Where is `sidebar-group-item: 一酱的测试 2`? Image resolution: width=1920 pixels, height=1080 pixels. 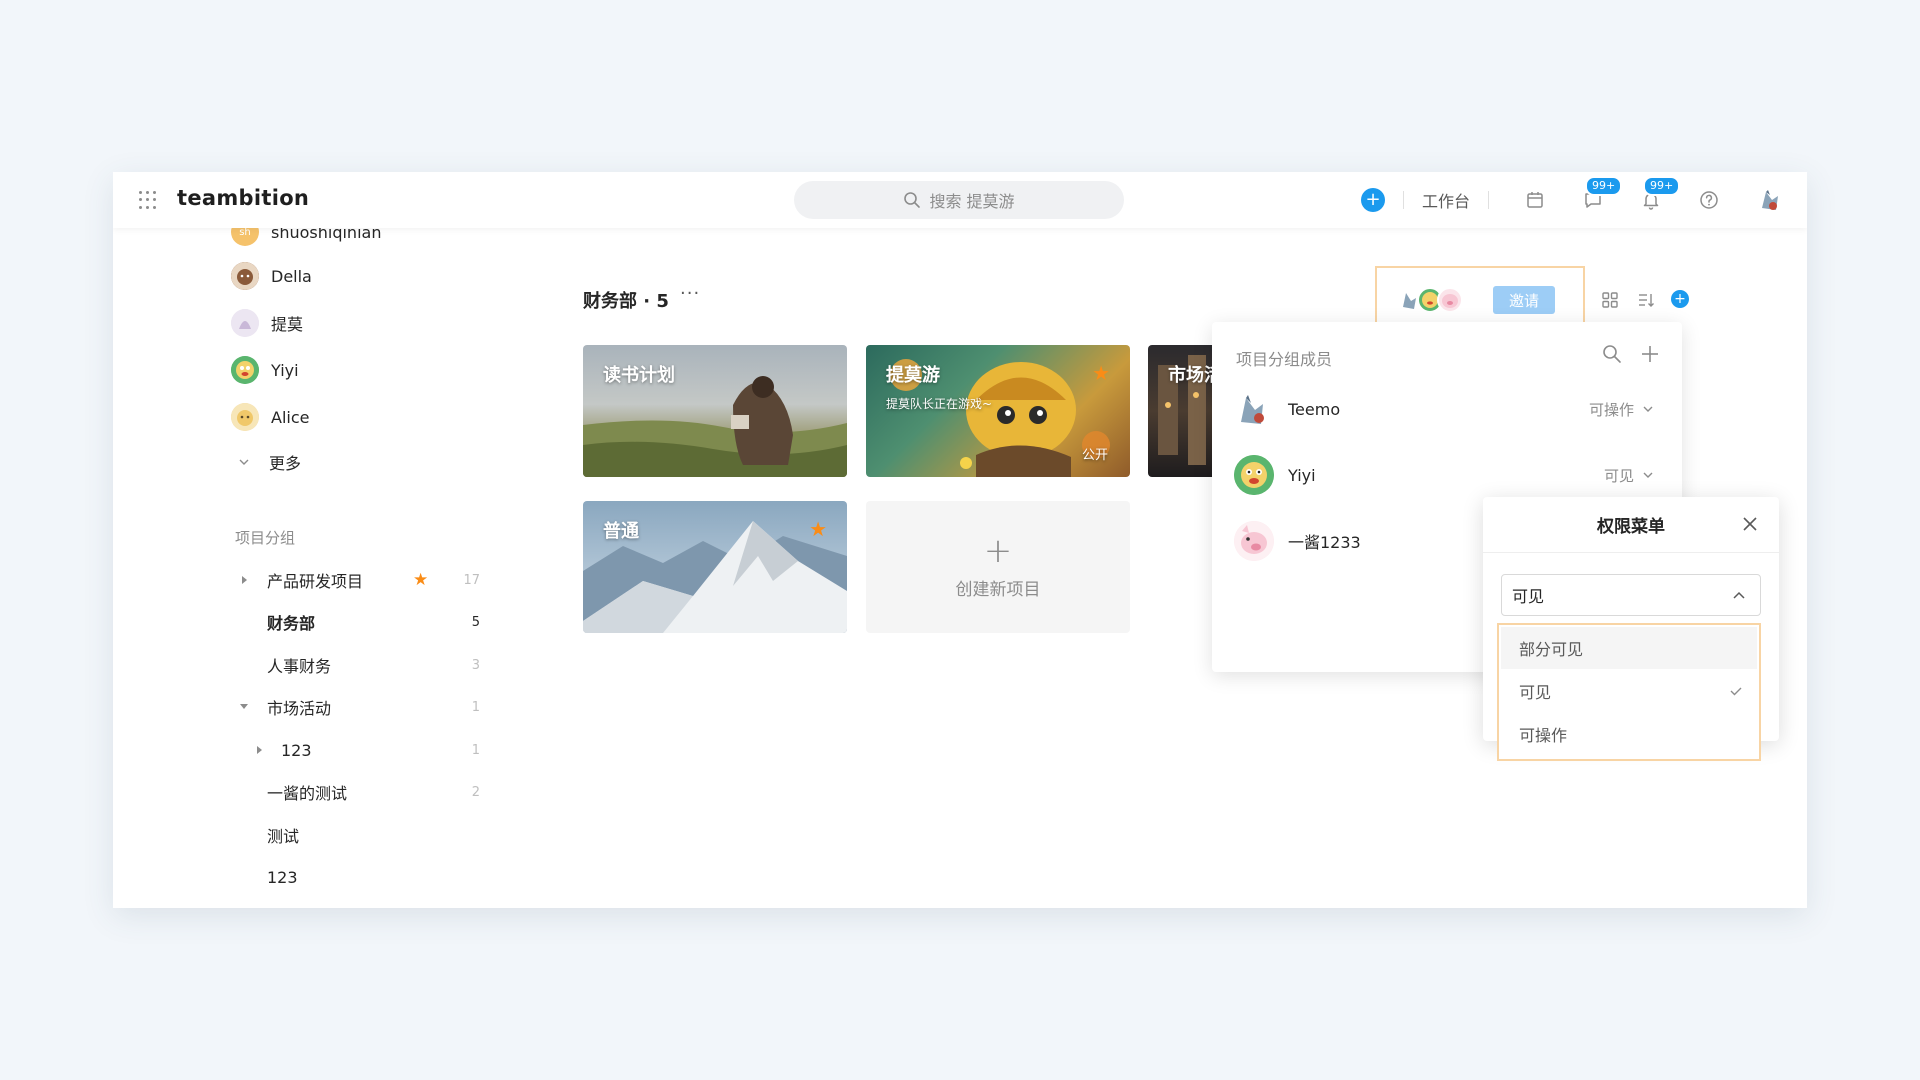
sidebar-group-item: 一酱的测试 2 is located at coordinates (323, 792).